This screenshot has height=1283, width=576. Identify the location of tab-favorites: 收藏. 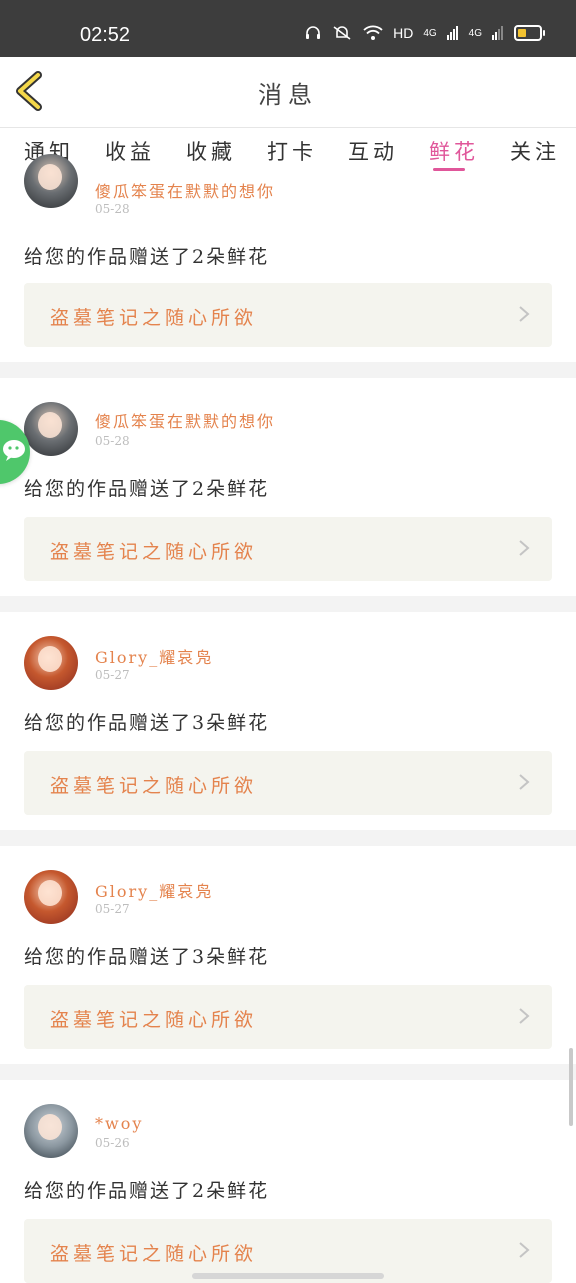
(211, 151).